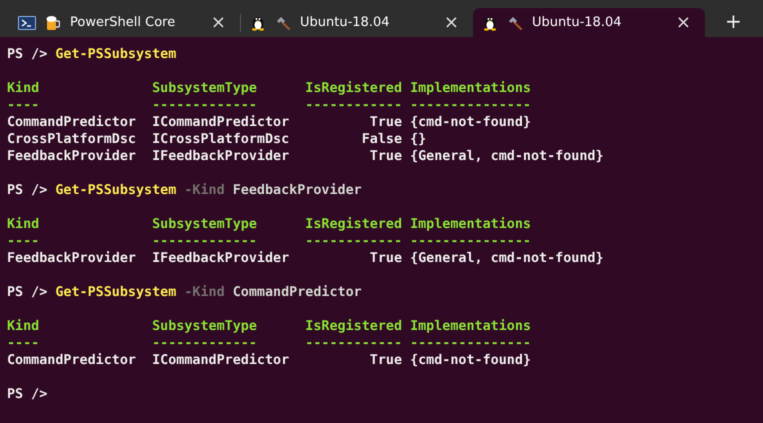 The image size is (763, 423). I want to click on terminal-tab: PowerShell Core ×, so click(124, 22).